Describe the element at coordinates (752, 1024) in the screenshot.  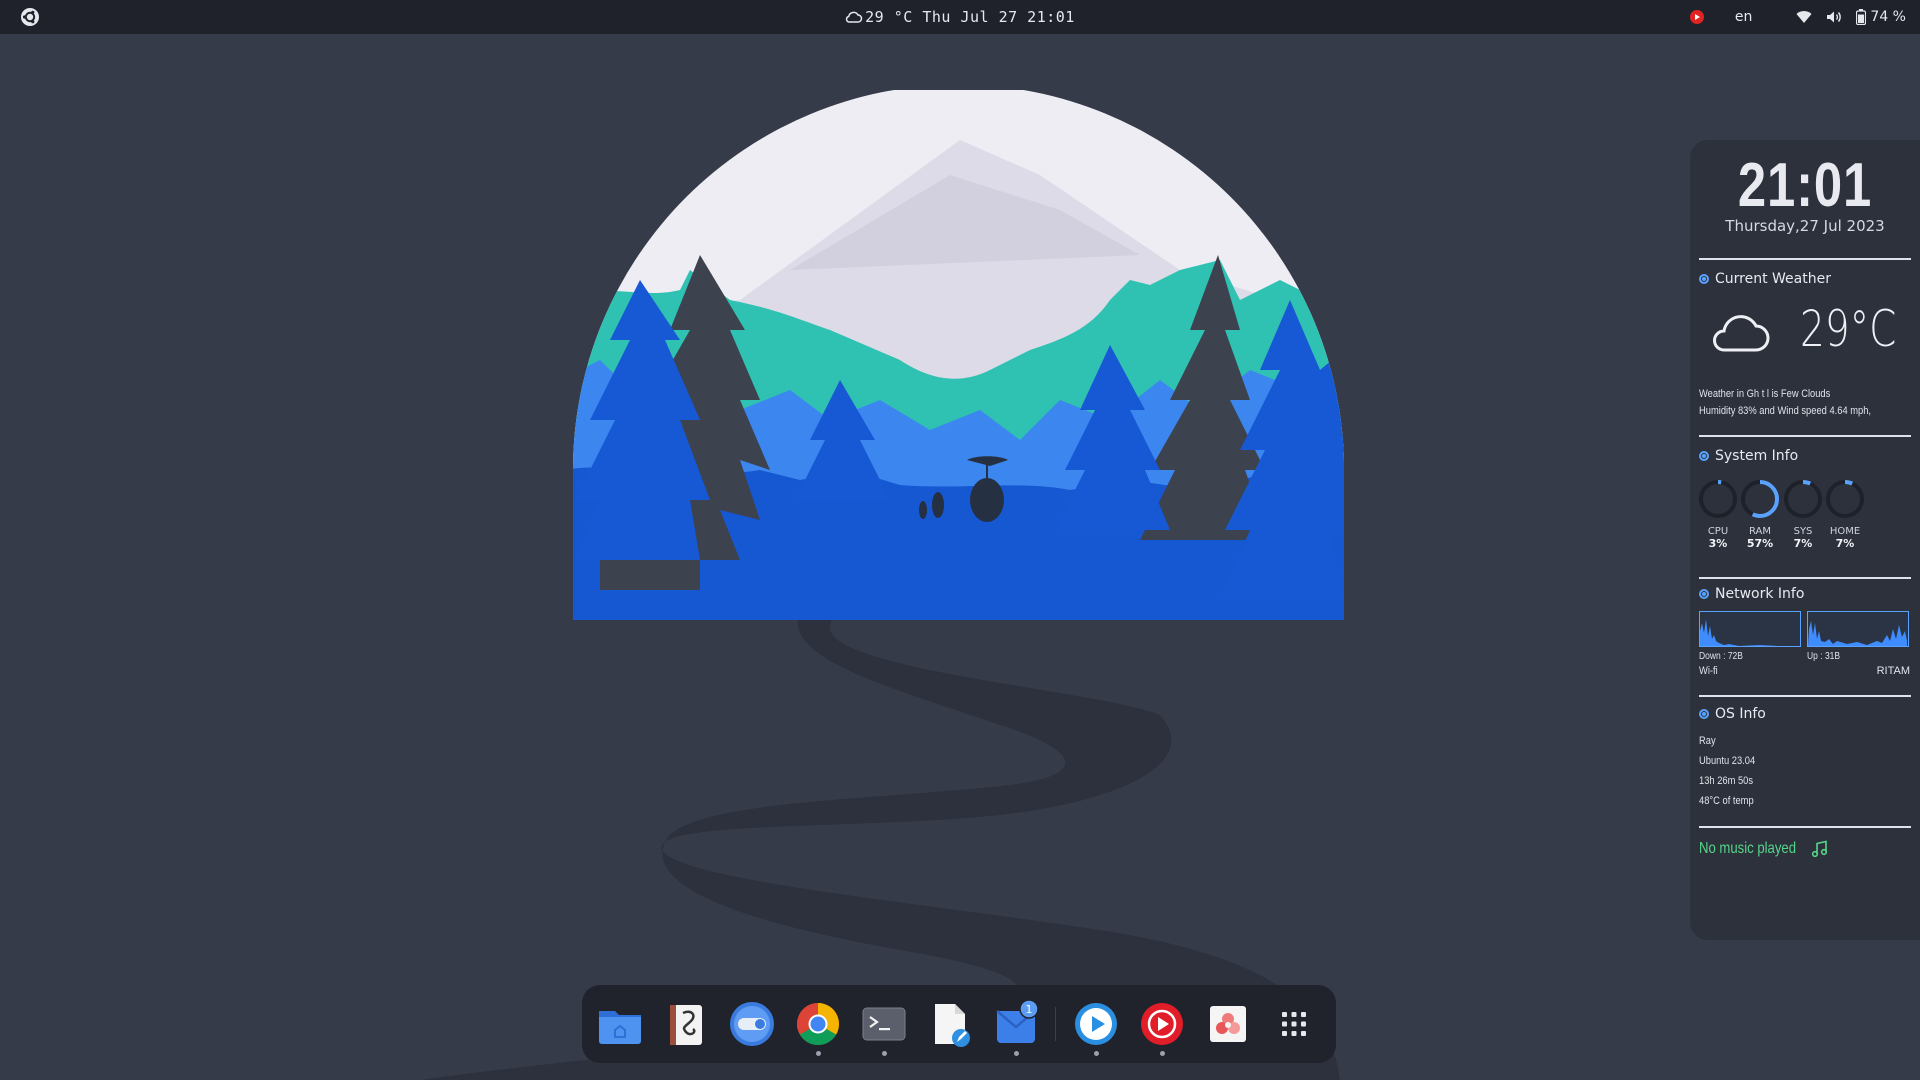
I see `settings-toggle-icon` at that location.